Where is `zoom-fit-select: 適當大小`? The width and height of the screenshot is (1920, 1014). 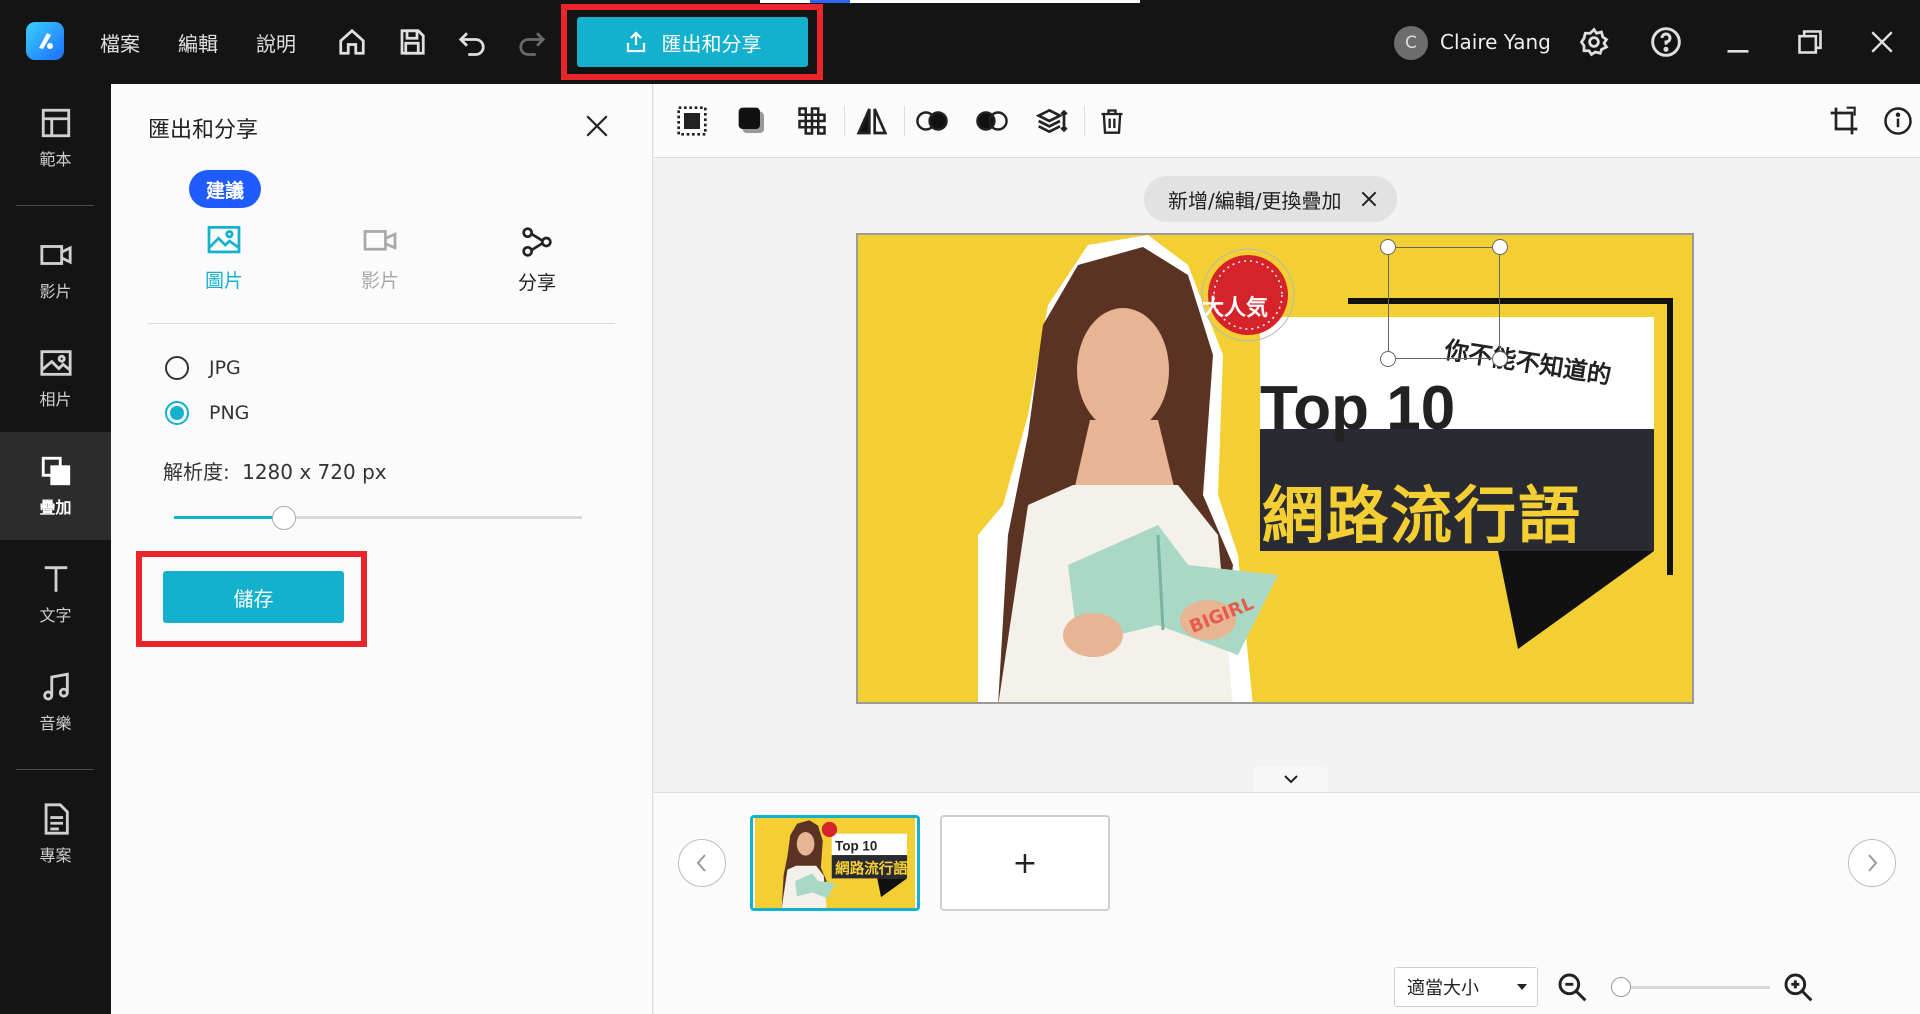
zoom-fit-select: 適當大小 is located at coordinates (1466, 987).